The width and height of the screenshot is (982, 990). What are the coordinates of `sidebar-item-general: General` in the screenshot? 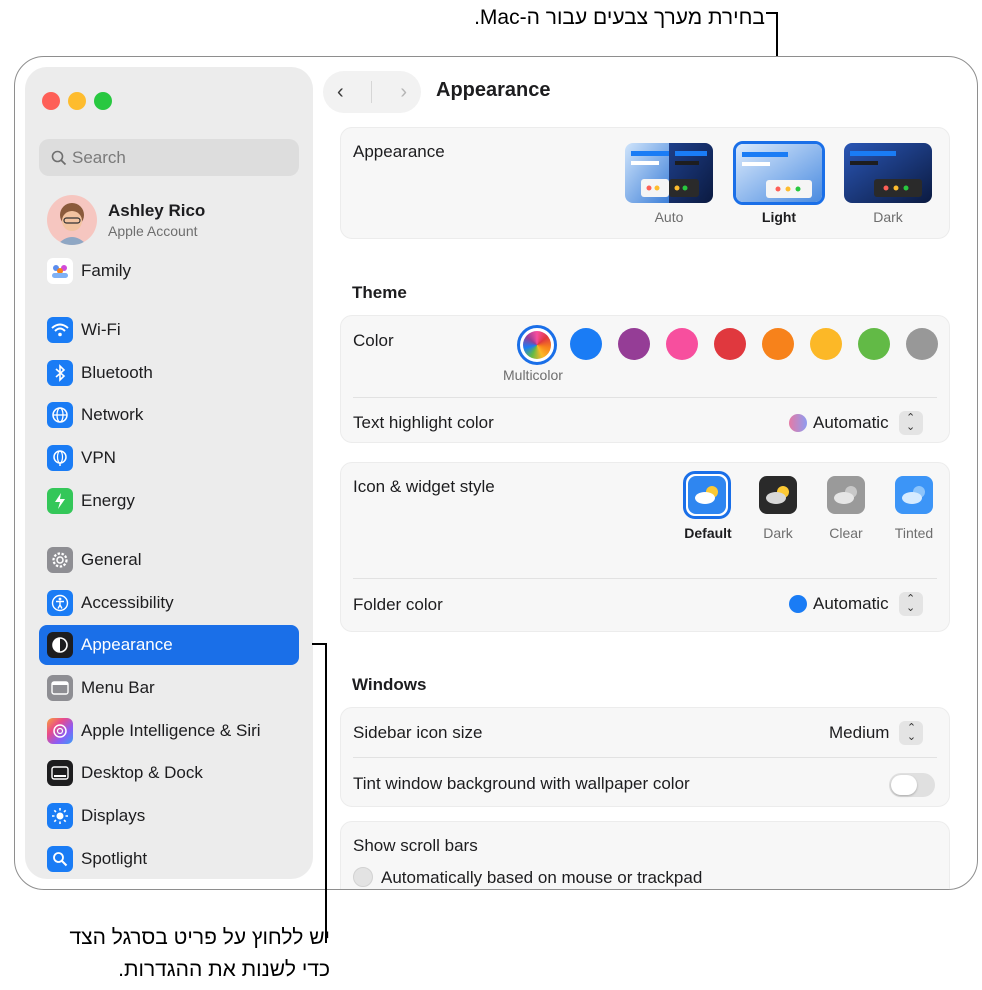 It's located at (169, 560).